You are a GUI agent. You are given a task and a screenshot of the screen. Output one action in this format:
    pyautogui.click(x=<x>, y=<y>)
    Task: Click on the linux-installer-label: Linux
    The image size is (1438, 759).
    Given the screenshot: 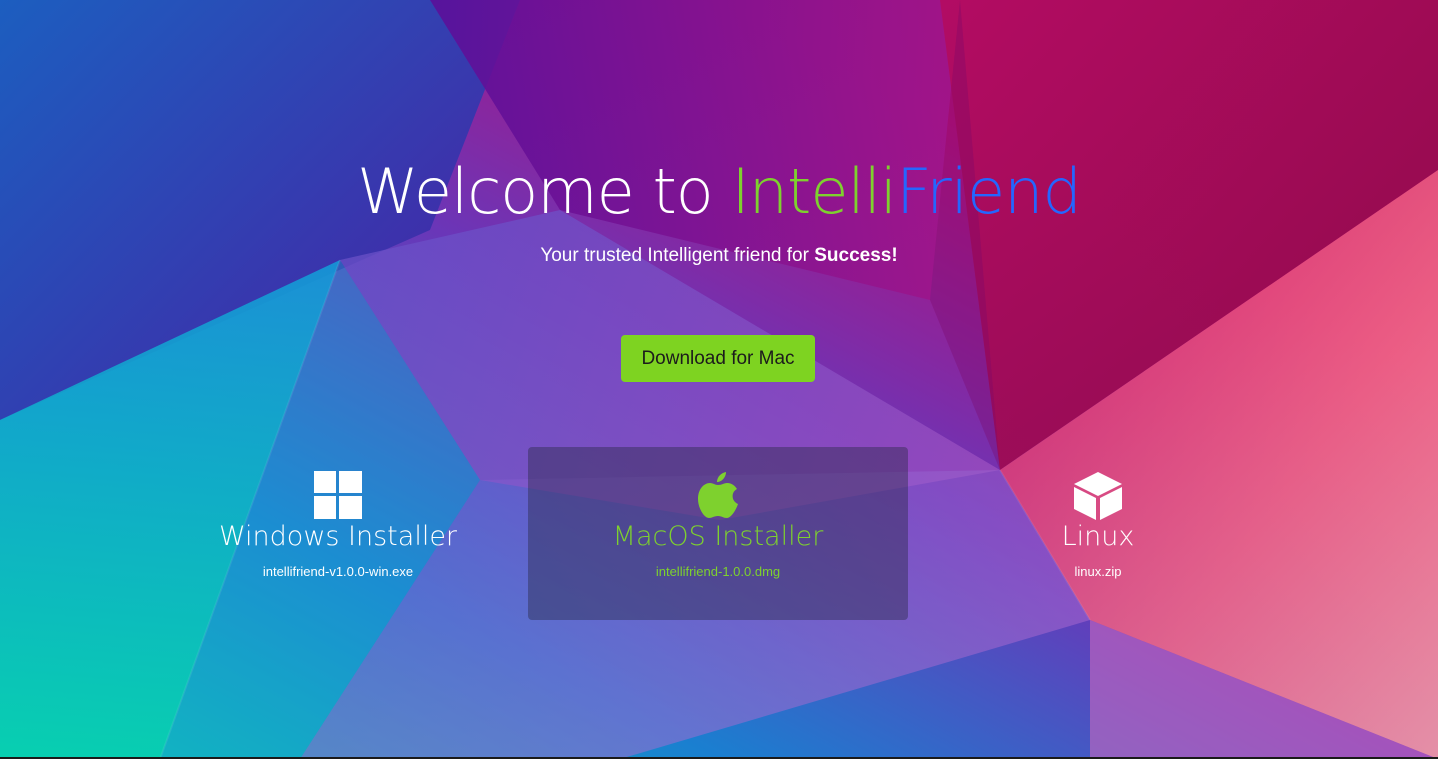 What is the action you would take?
    pyautogui.click(x=1098, y=536)
    